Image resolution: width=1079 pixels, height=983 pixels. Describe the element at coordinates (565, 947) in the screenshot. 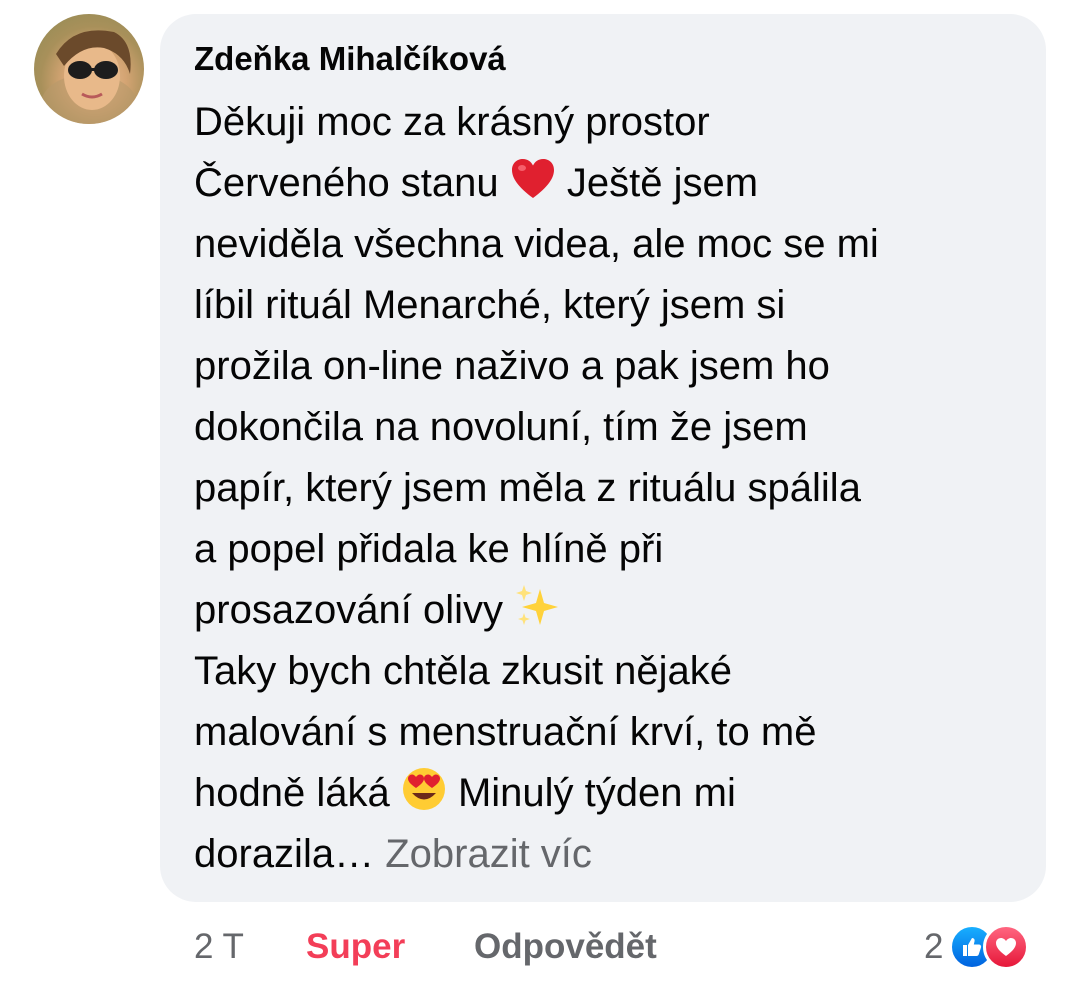

I see `reply-button: Odpovědět` at that location.